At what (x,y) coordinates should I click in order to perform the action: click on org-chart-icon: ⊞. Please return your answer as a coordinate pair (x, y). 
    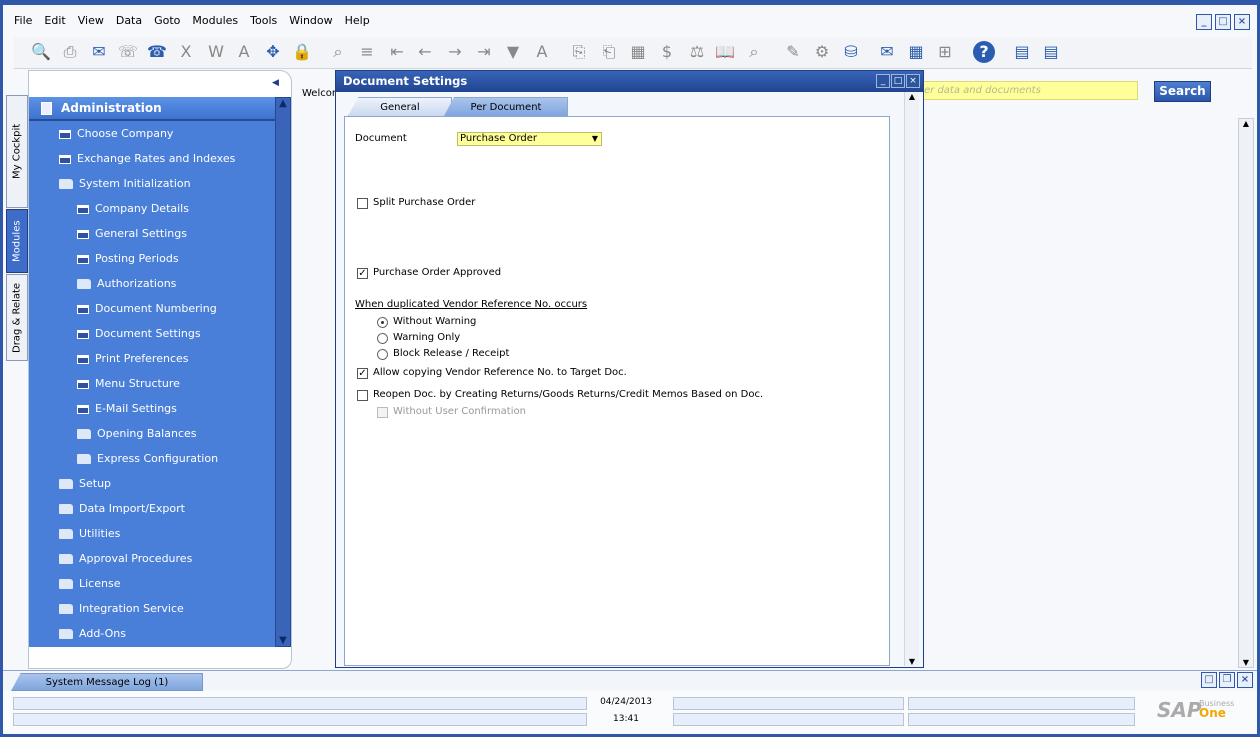
    Looking at the image, I should click on (945, 52).